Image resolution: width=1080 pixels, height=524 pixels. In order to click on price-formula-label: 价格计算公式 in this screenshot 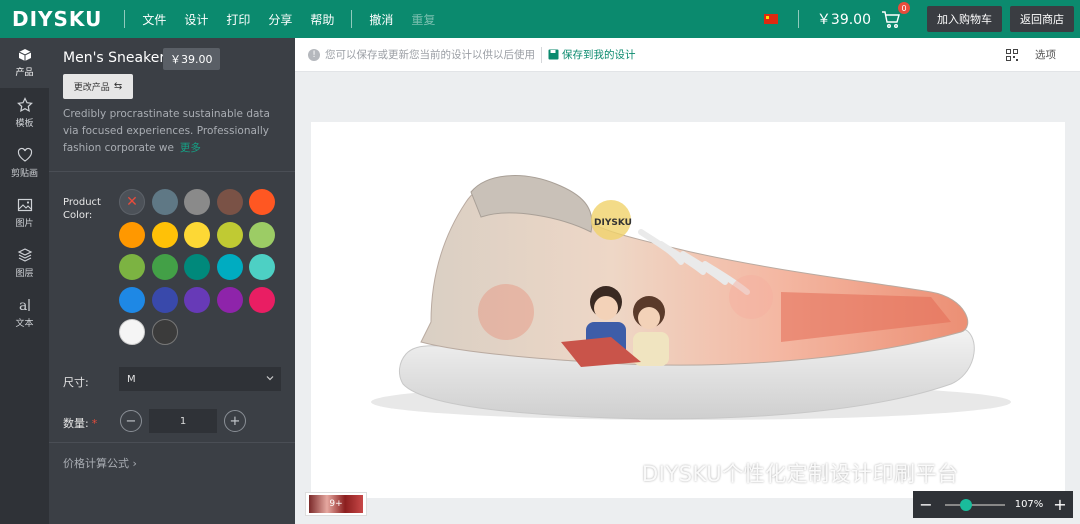, I will do `click(96, 463)`.